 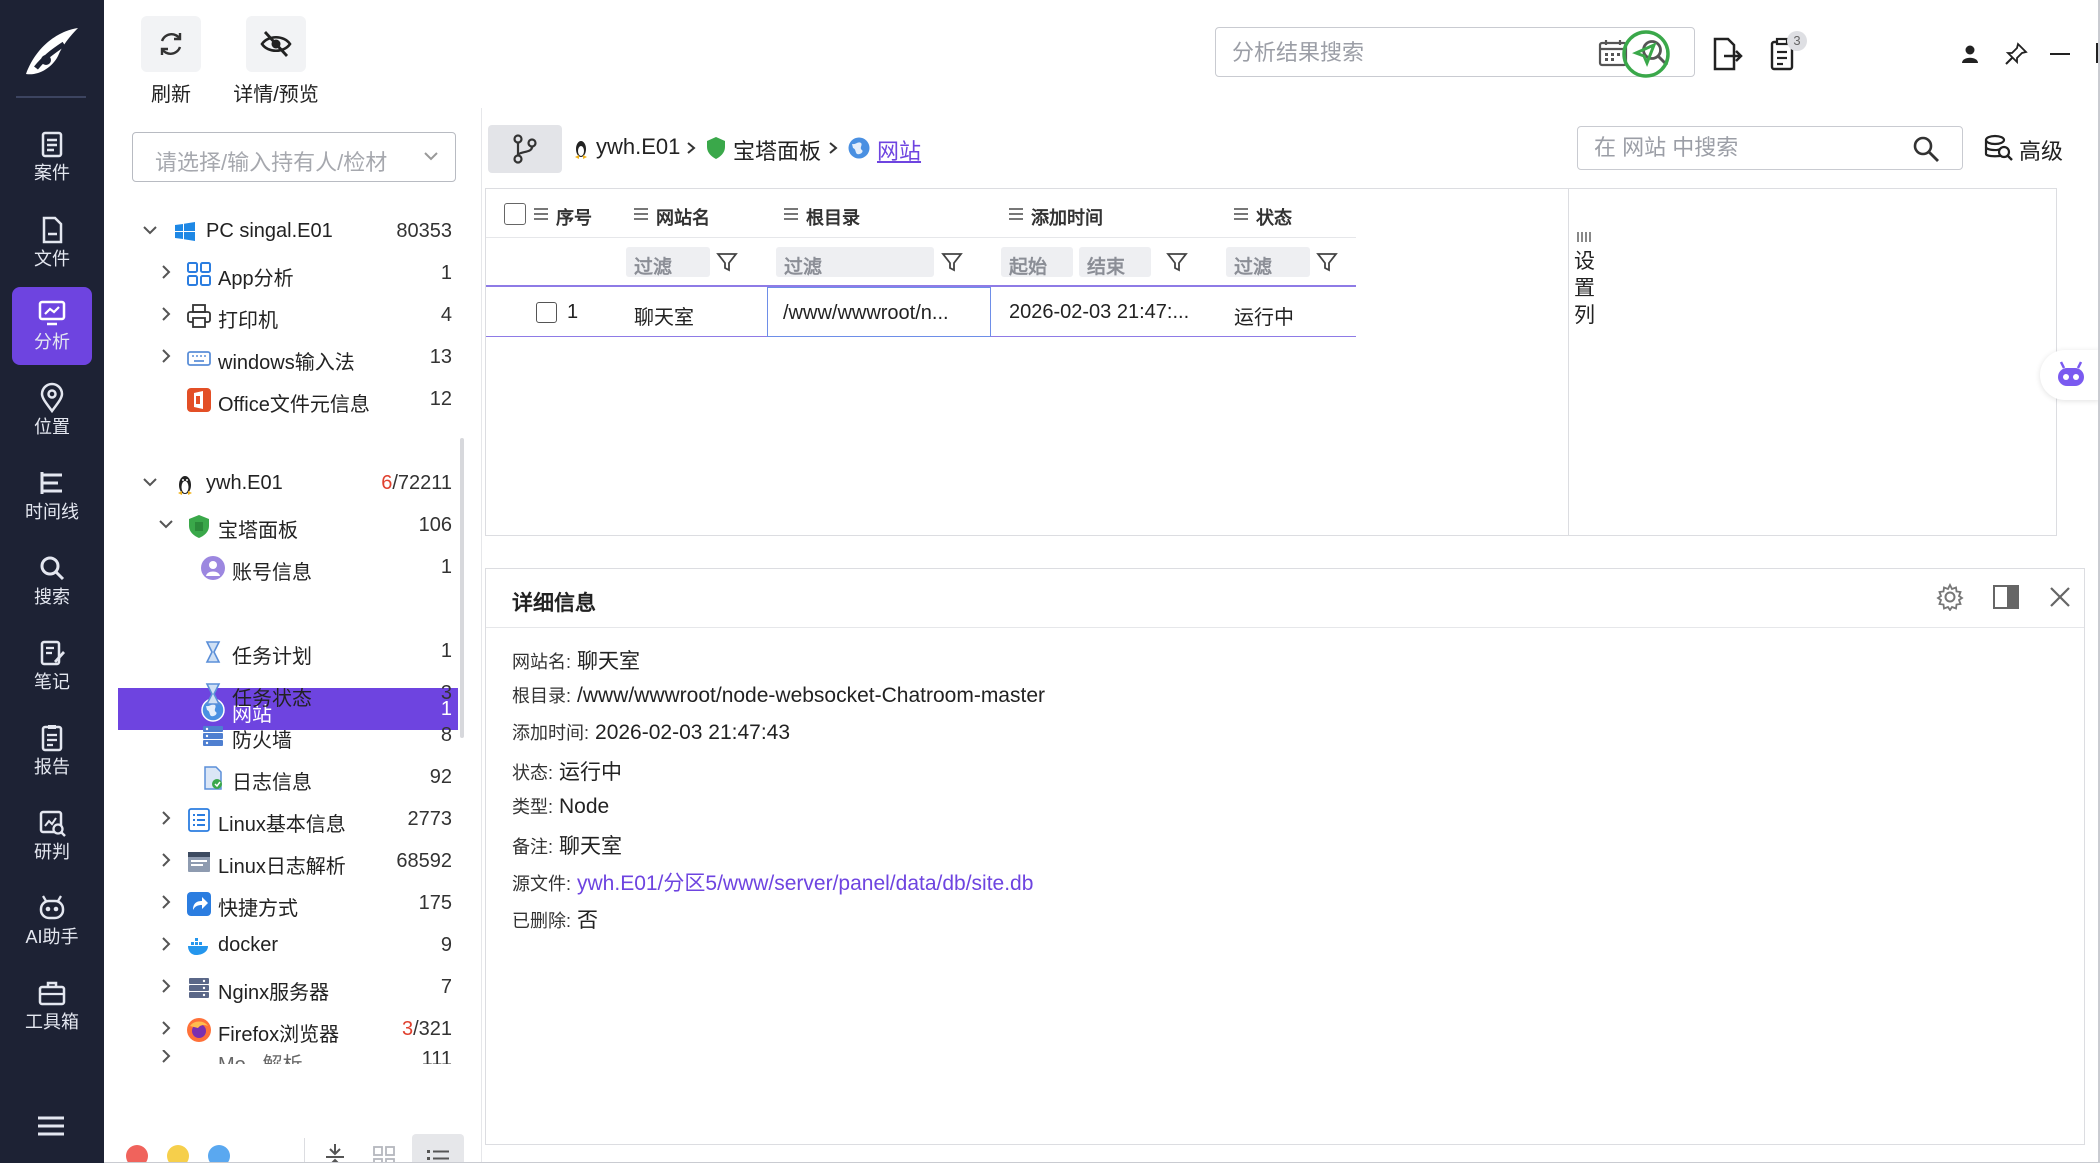 I want to click on column-header-site-name: 网站名, so click(x=701, y=214).